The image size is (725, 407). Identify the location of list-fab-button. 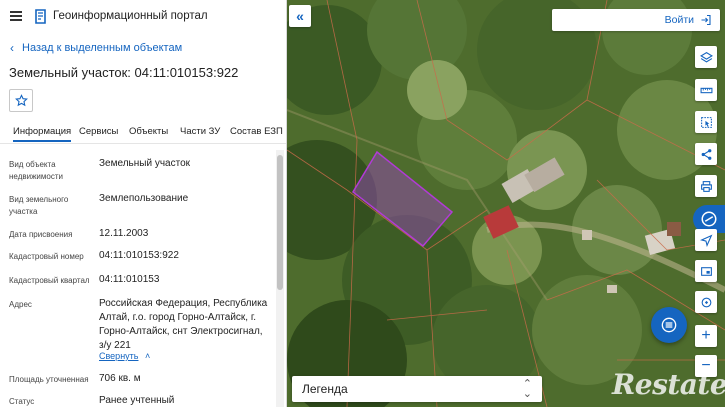
(669, 325).